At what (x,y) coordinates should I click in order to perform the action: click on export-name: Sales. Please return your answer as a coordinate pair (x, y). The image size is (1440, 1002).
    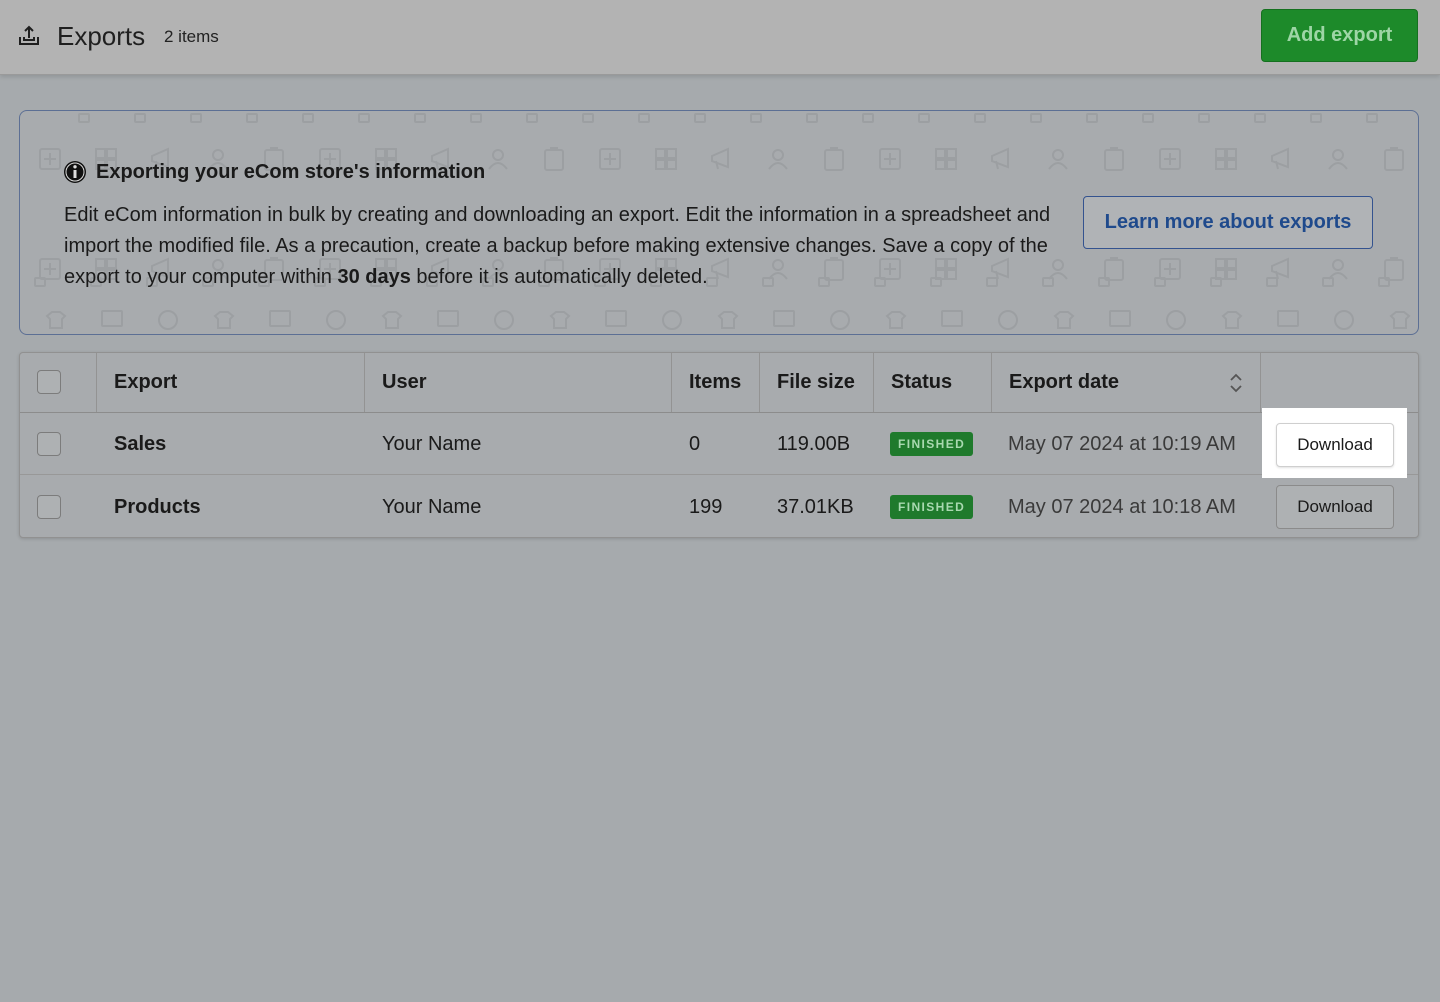
    Looking at the image, I should click on (140, 444).